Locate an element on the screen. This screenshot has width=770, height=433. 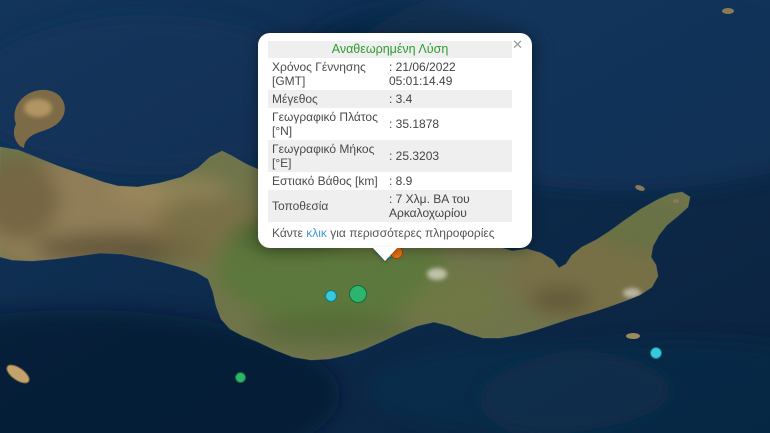
popup-arrow is located at coordinates (385, 254).